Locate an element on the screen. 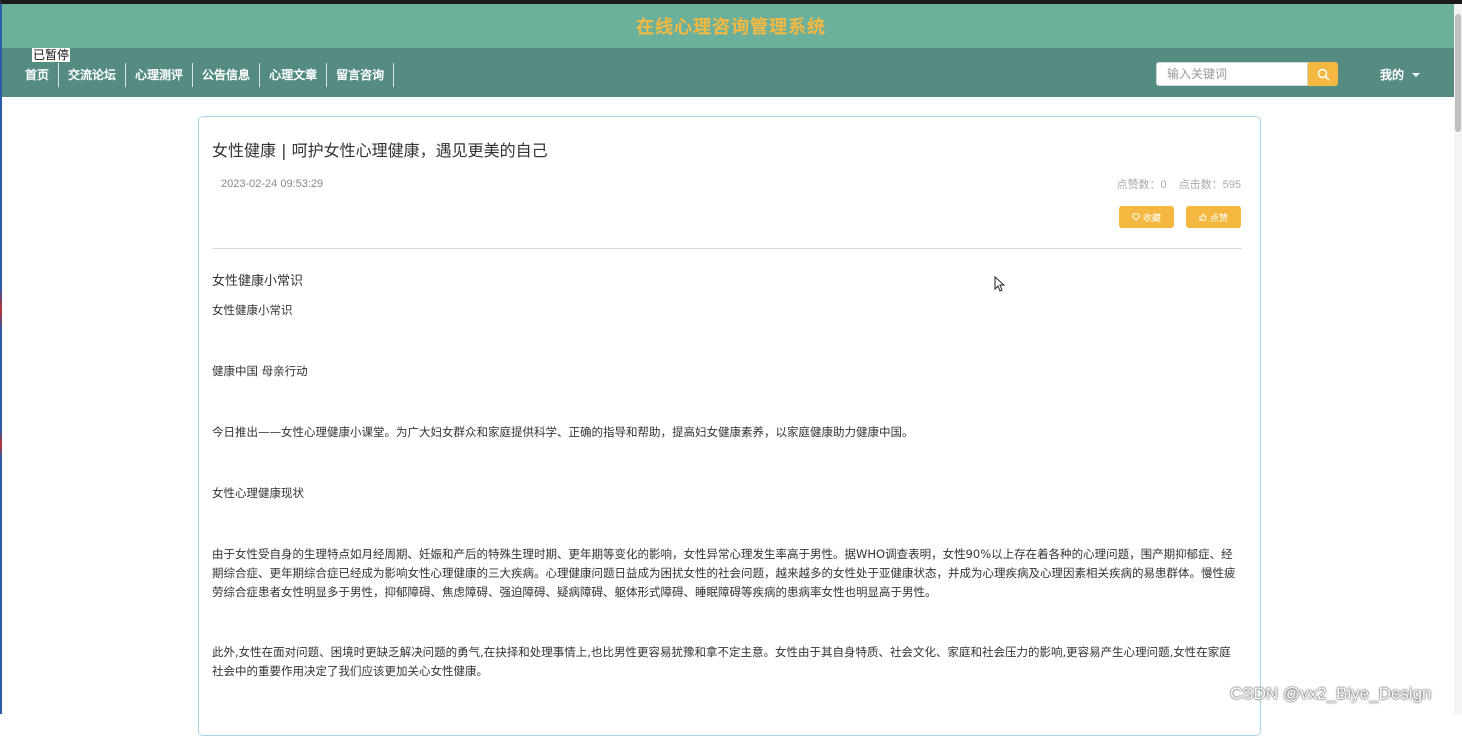  site-title: 在线心理咨询管理系统 is located at coordinates (731, 27).